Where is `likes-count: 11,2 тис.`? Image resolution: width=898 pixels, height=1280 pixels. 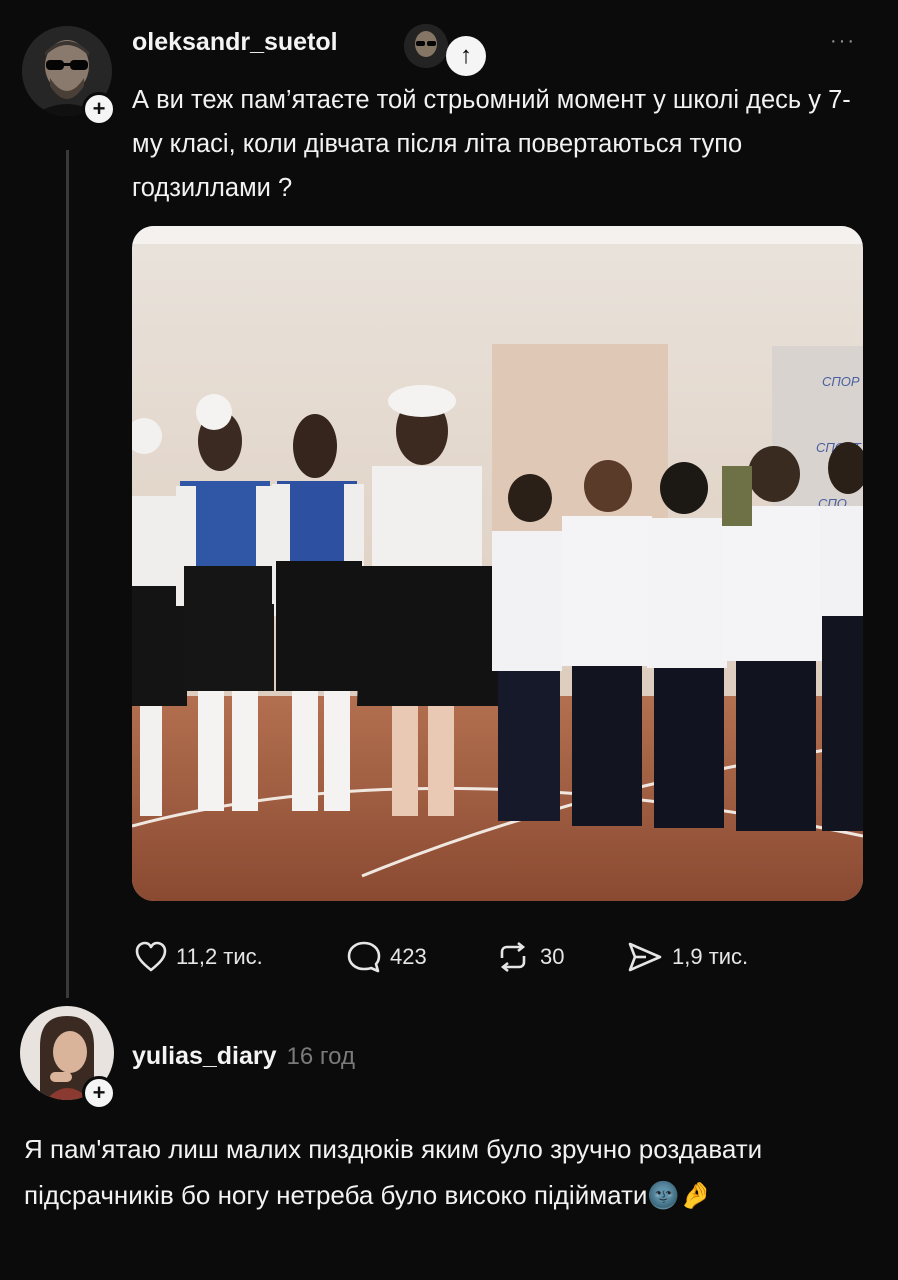 likes-count: 11,2 тис. is located at coordinates (219, 956).